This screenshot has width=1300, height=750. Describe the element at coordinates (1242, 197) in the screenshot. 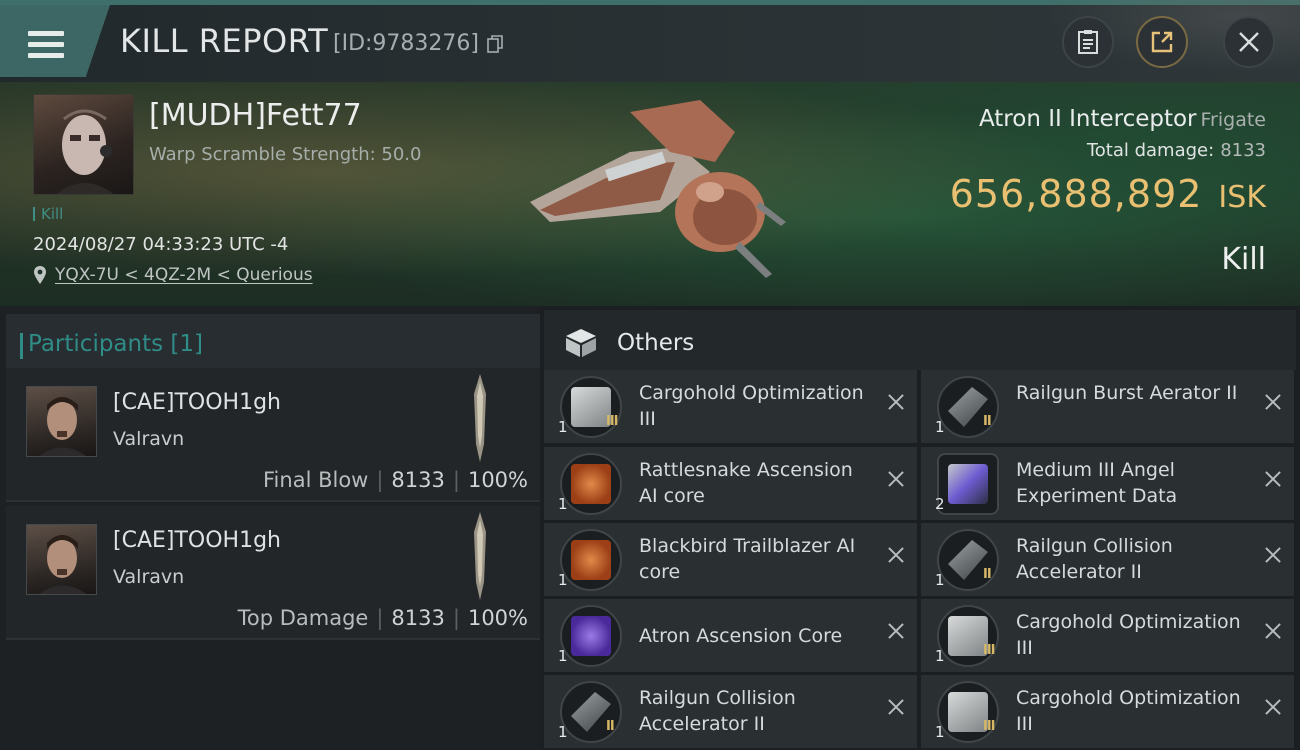

I see `isk-unit: ISK` at that location.